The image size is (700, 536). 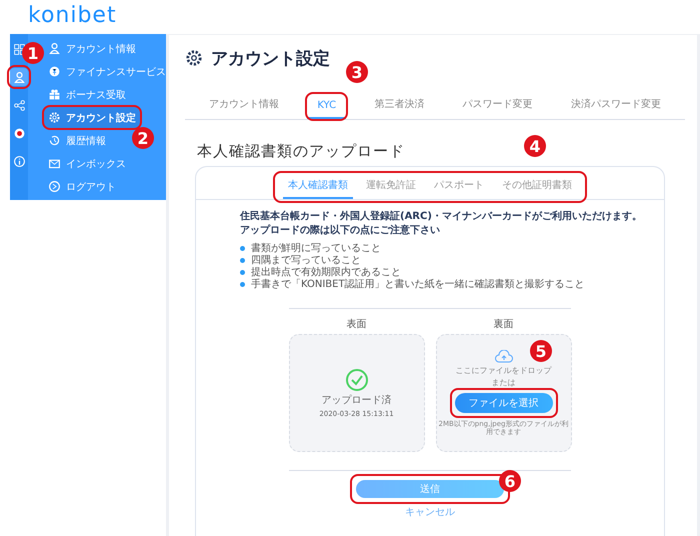 What do you see at coordinates (430, 489) in the screenshot?
I see `submit-button: 送信` at bounding box center [430, 489].